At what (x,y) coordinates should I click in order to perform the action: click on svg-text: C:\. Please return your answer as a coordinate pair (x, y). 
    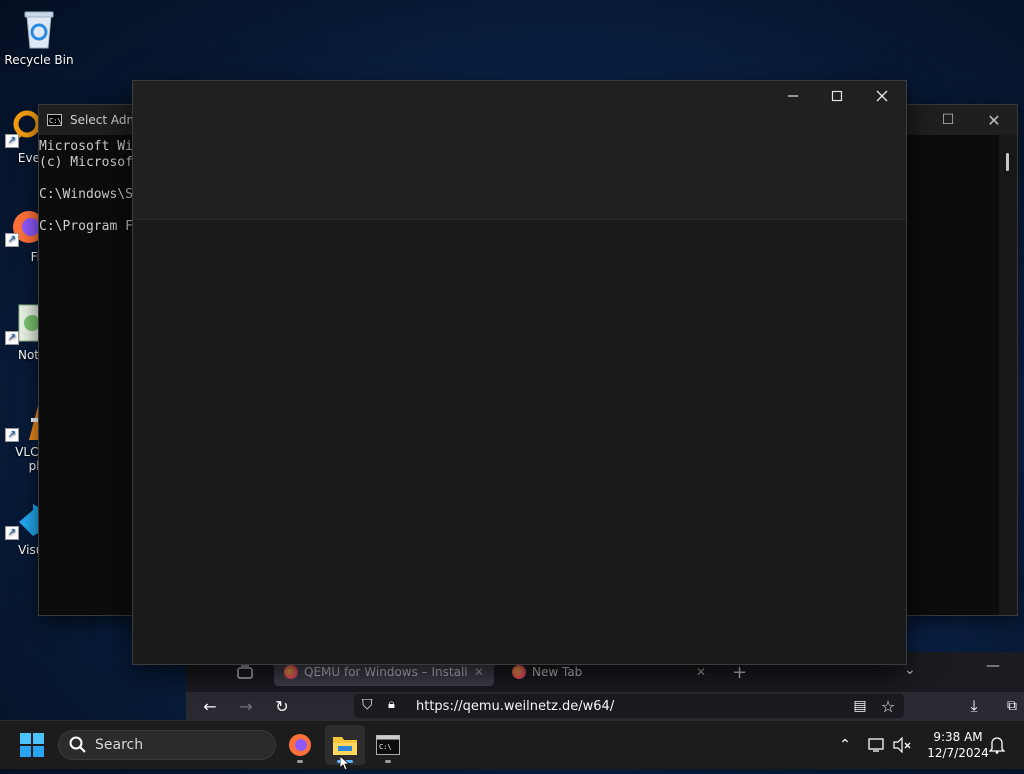
    Looking at the image, I should click on (385, 747).